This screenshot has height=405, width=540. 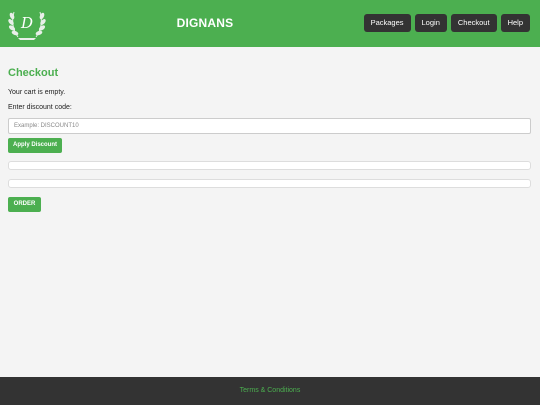 I want to click on terms-link: Terms & Conditions, so click(x=270, y=390).